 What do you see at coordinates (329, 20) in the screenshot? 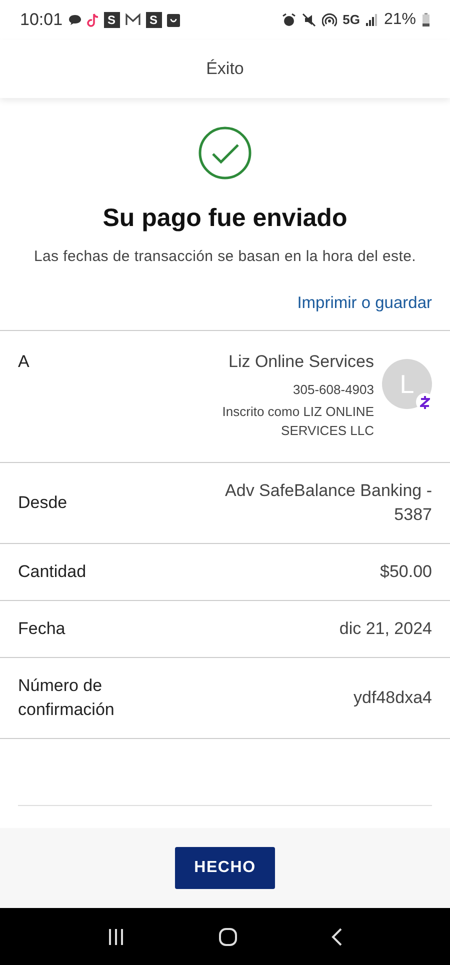
I see `hotspot-icon` at bounding box center [329, 20].